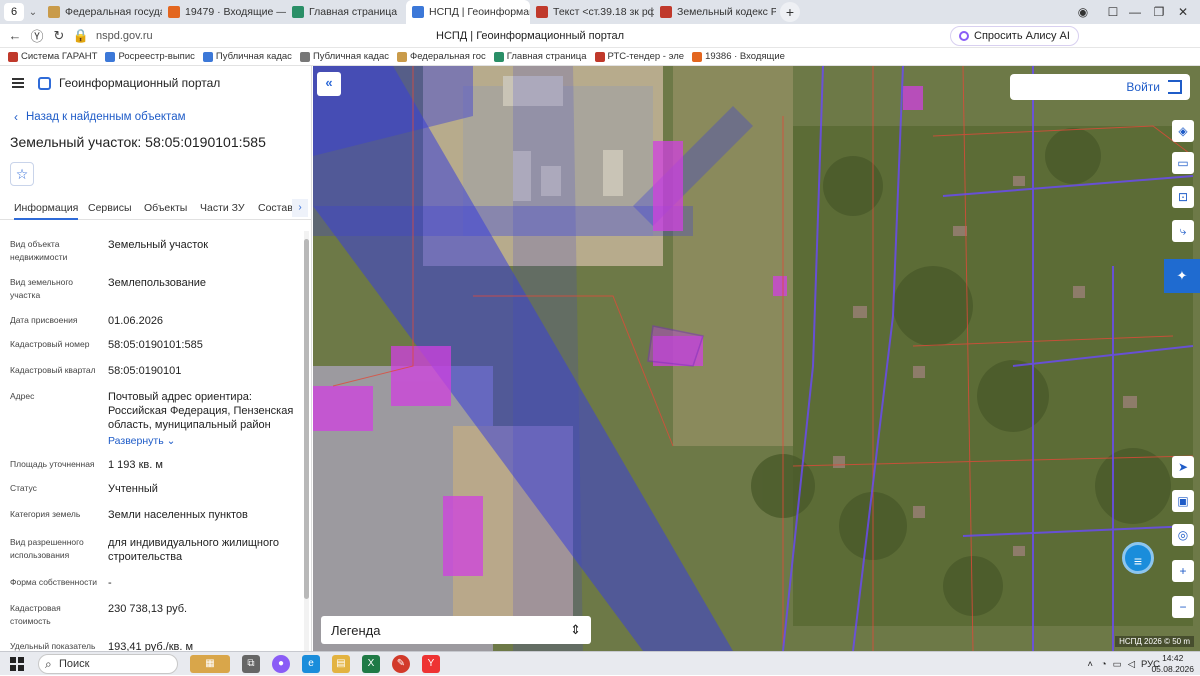  Describe the element at coordinates (37, 35) in the screenshot. I see `yandex-icon: Ⓨ` at that location.